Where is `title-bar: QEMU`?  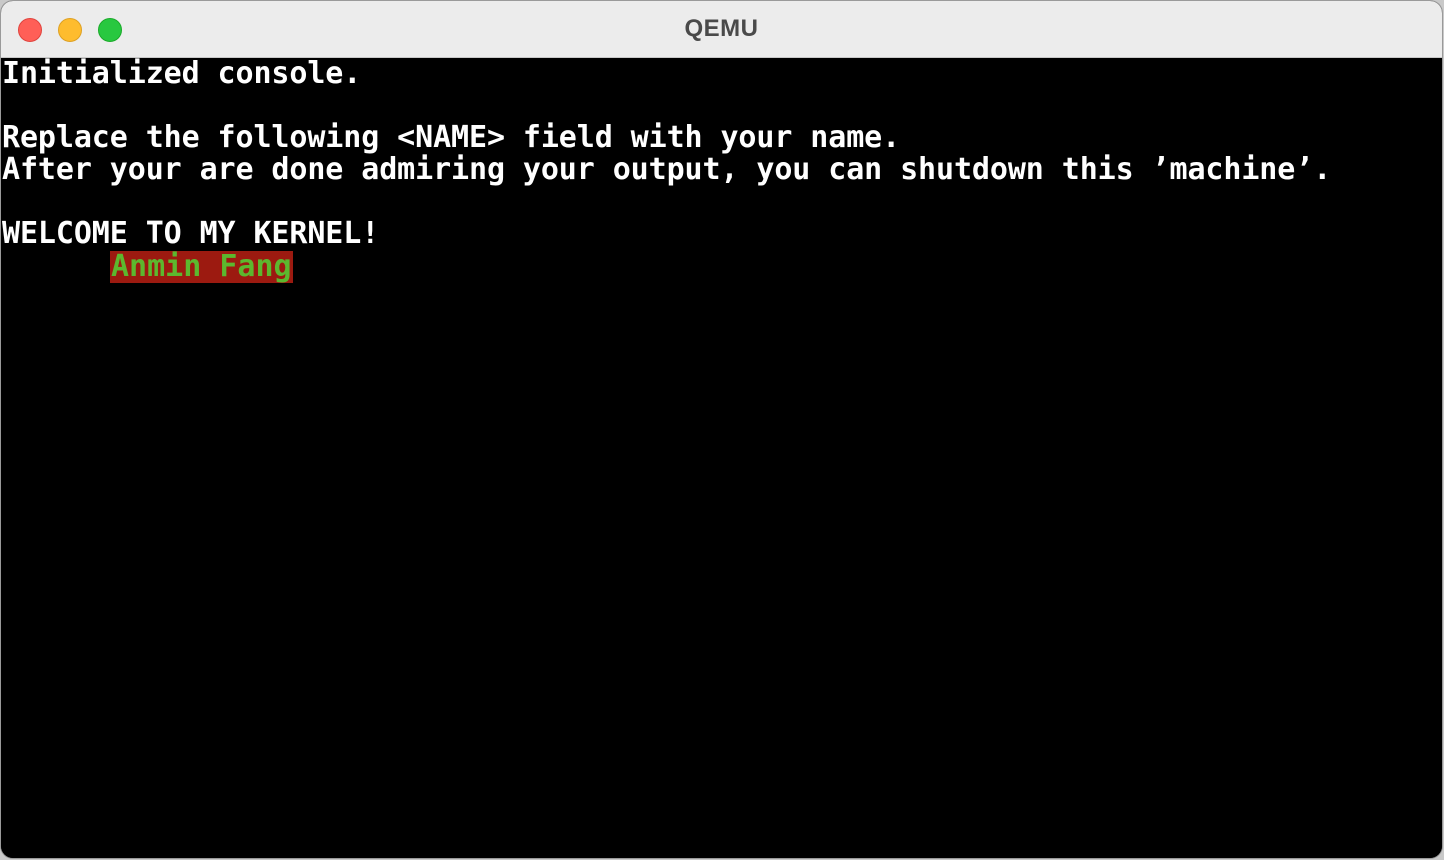 title-bar: QEMU is located at coordinates (721, 29).